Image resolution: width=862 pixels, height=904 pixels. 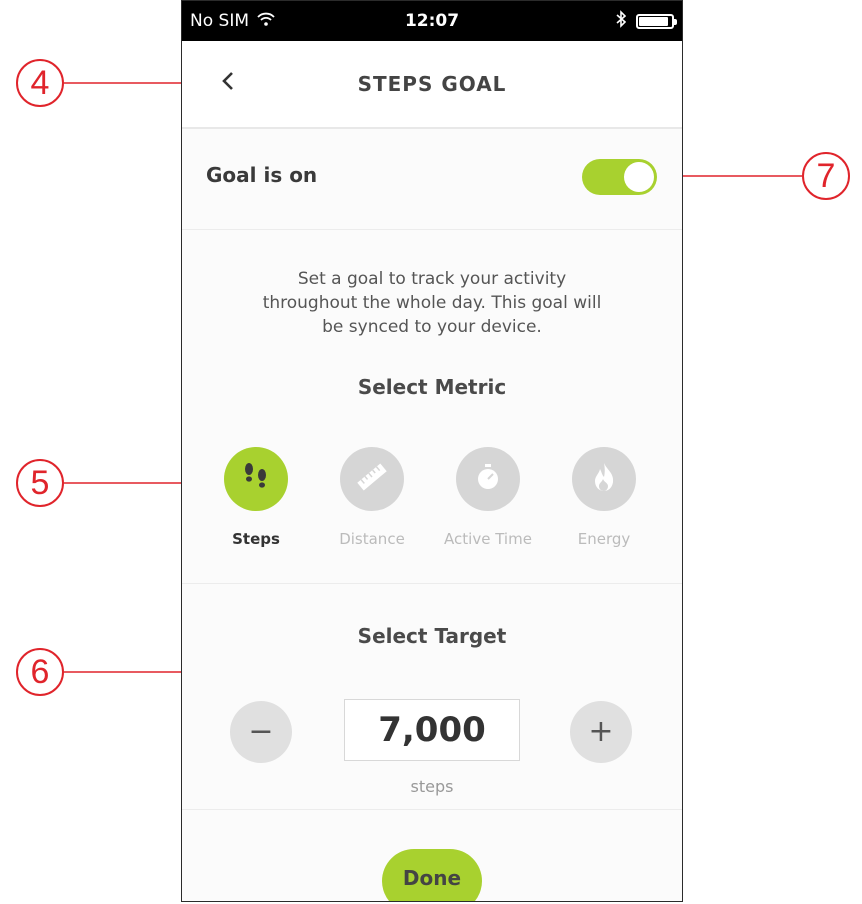 I want to click on callout-marker: 7, so click(x=826, y=176).